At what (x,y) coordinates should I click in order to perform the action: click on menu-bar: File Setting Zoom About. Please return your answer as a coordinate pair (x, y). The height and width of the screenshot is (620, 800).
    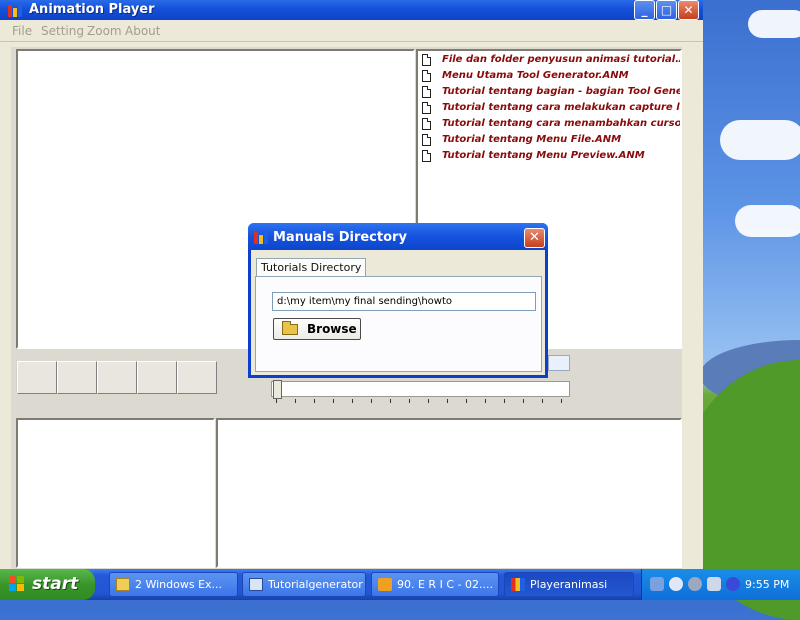
    Looking at the image, I should click on (351, 31).